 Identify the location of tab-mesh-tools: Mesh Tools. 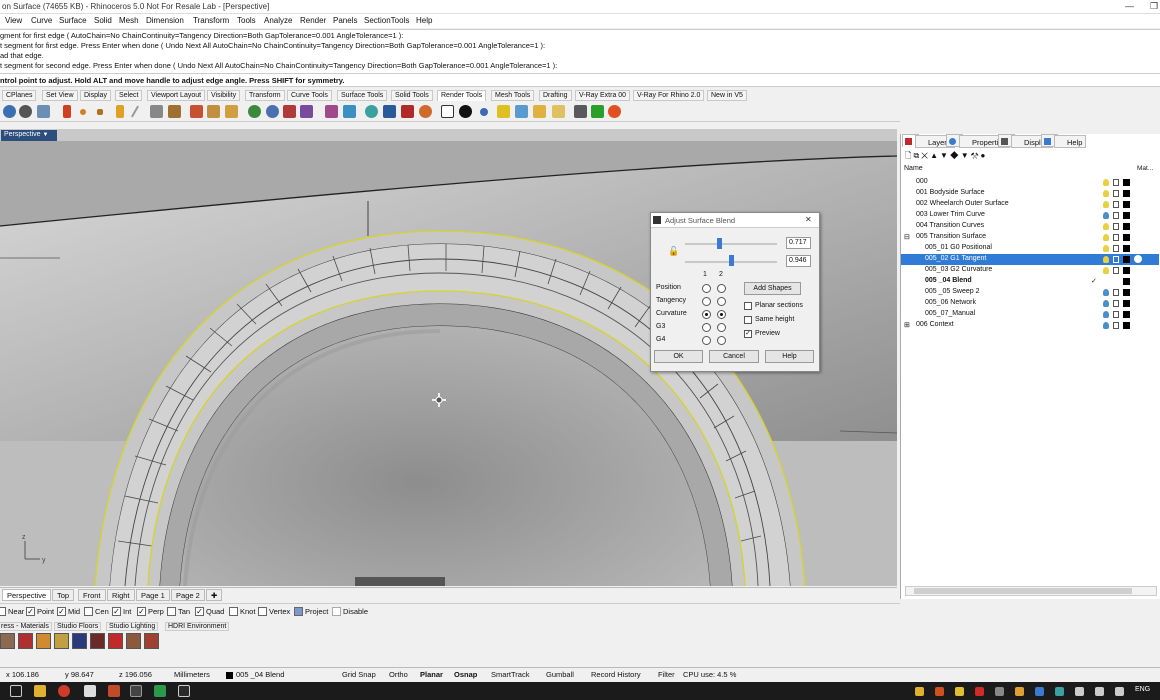
(513, 95).